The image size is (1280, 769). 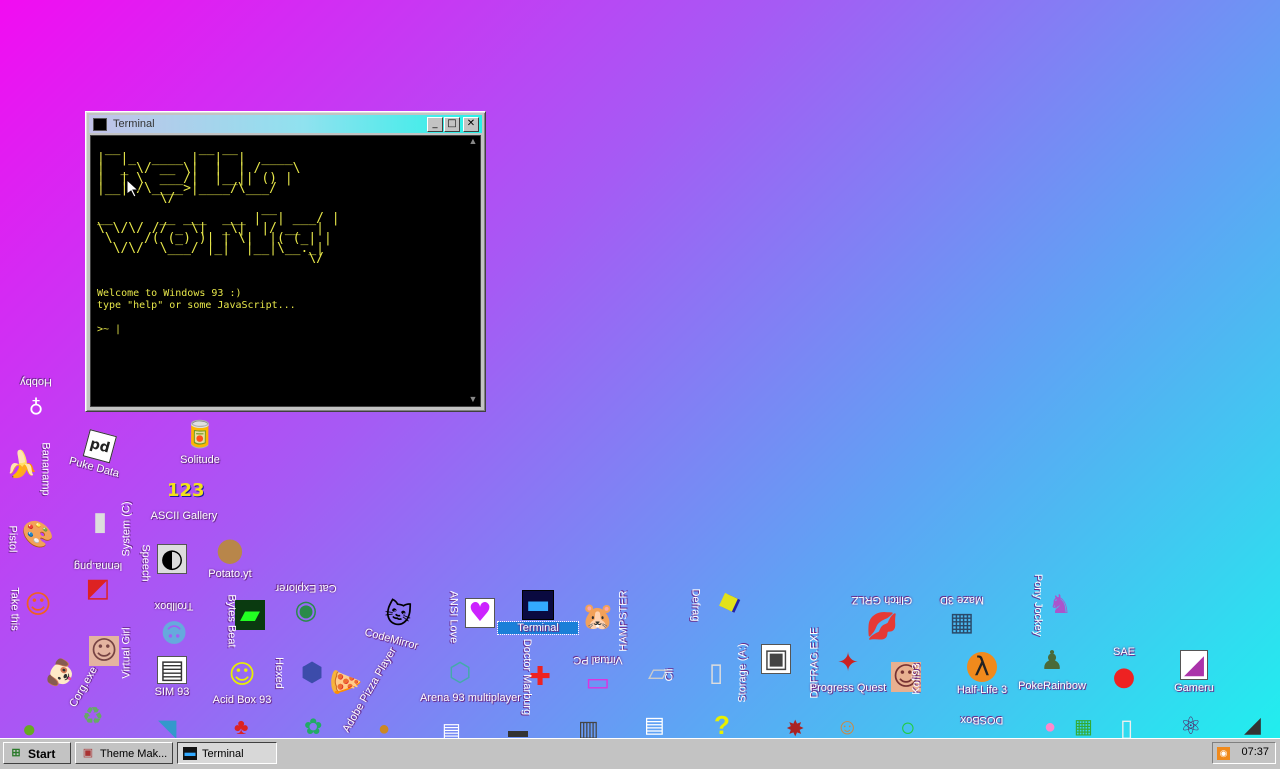 I want to click on label-defrag-wrap: Defrag, so click(x=697, y=604).